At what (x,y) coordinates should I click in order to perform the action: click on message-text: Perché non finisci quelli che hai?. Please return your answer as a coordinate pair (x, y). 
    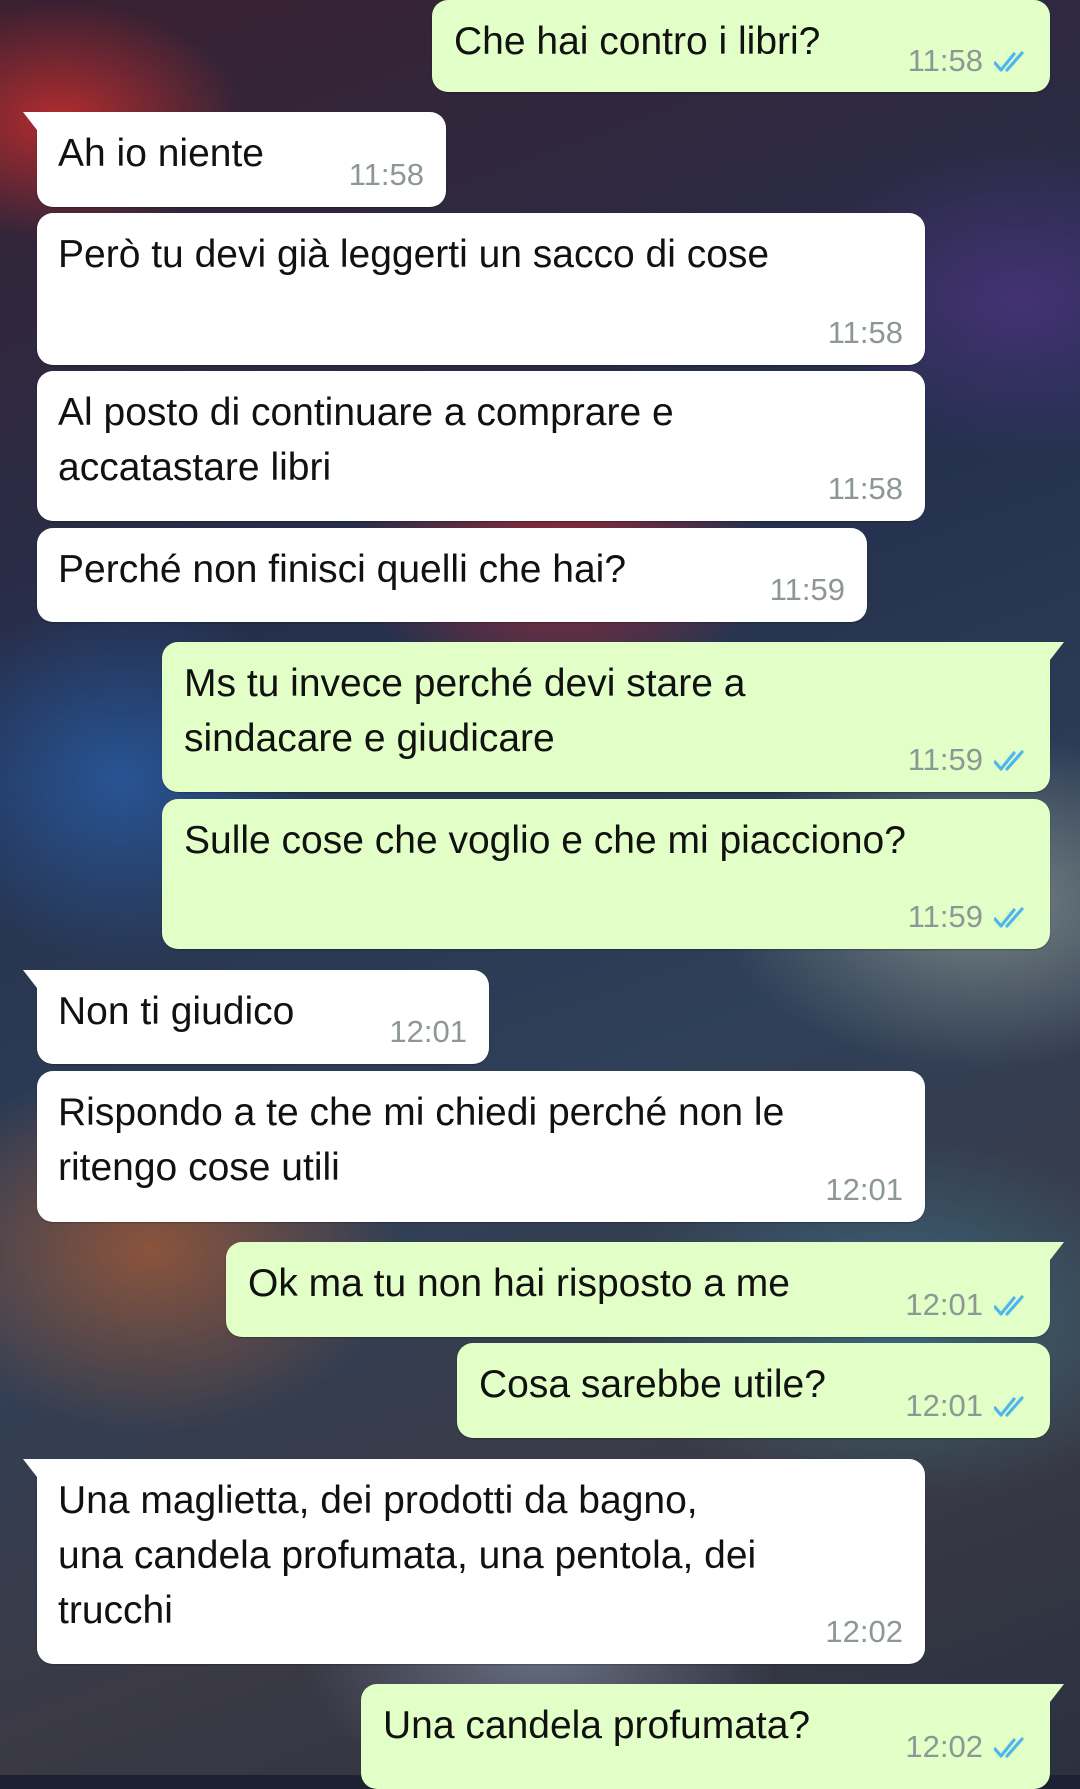
    Looking at the image, I should click on (342, 569).